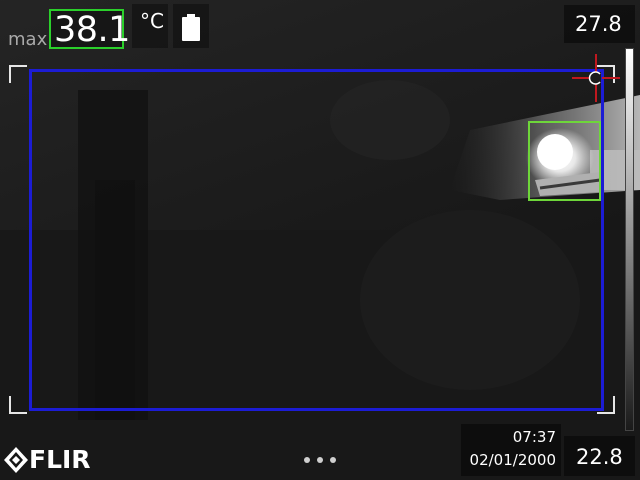 The image size is (640, 480). I want to click on scale-max-value: 27.8, so click(598, 24).